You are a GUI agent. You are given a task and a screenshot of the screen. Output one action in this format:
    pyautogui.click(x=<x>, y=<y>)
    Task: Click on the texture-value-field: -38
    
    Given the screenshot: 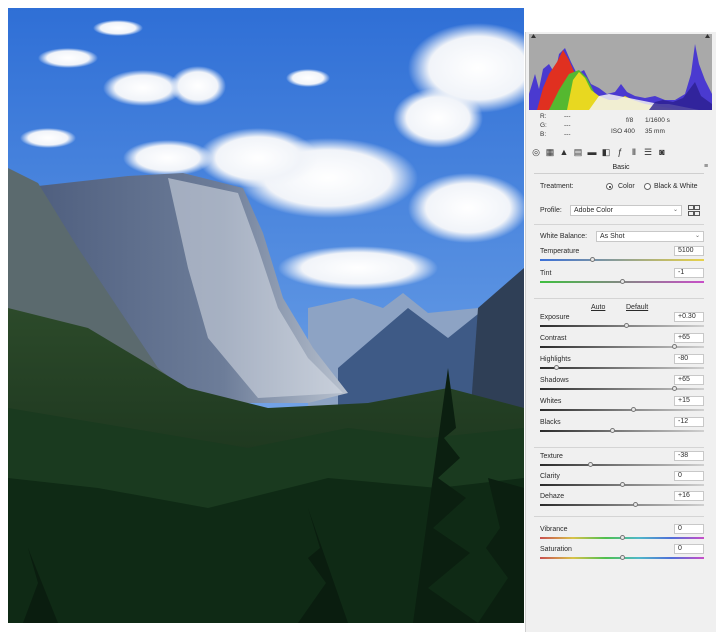 What is the action you would take?
    pyautogui.click(x=689, y=456)
    